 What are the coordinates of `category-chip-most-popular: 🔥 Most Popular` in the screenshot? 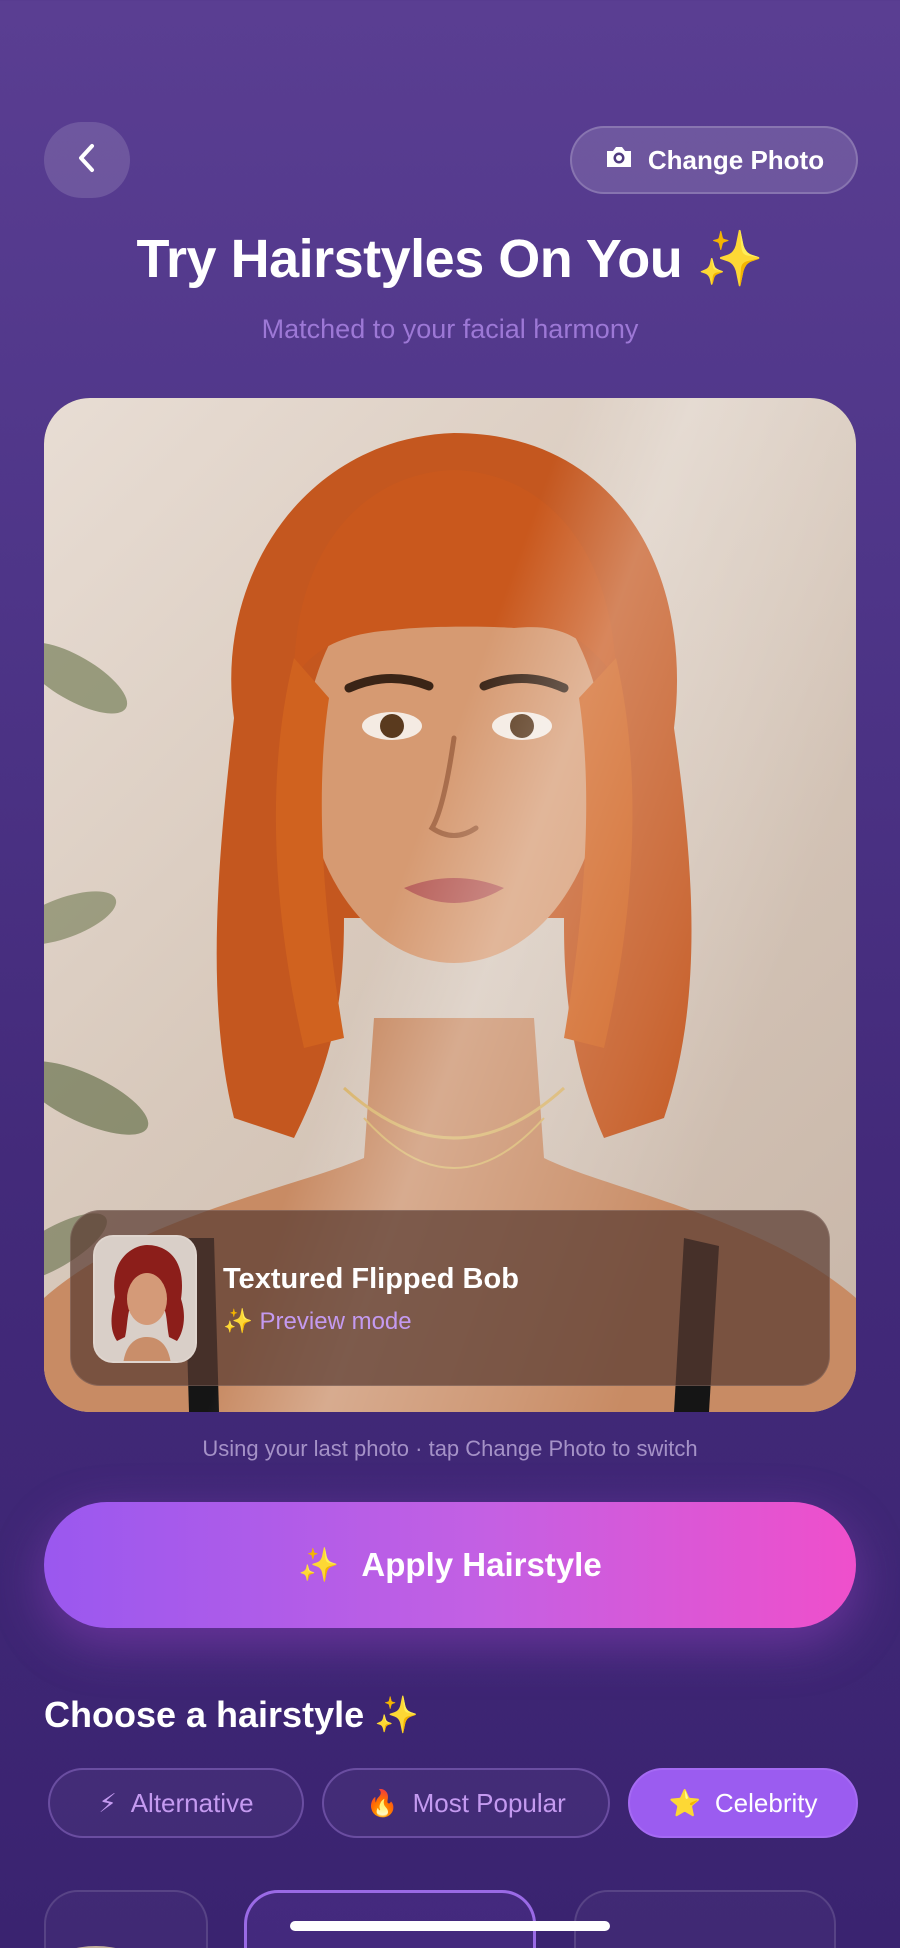 It's located at (466, 1803).